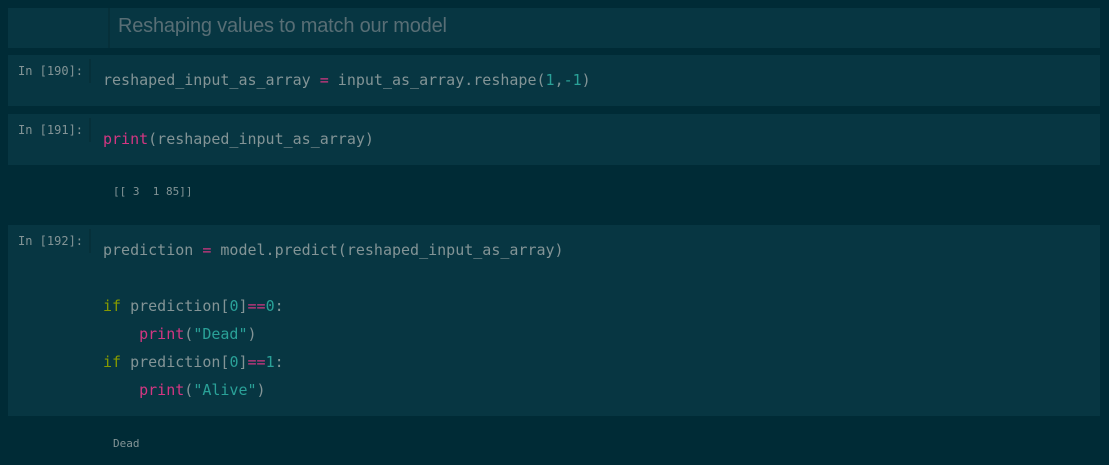 This screenshot has height=465, width=1109. What do you see at coordinates (333, 334) in the screenshot?
I see `code-line: print("Dead")` at bounding box center [333, 334].